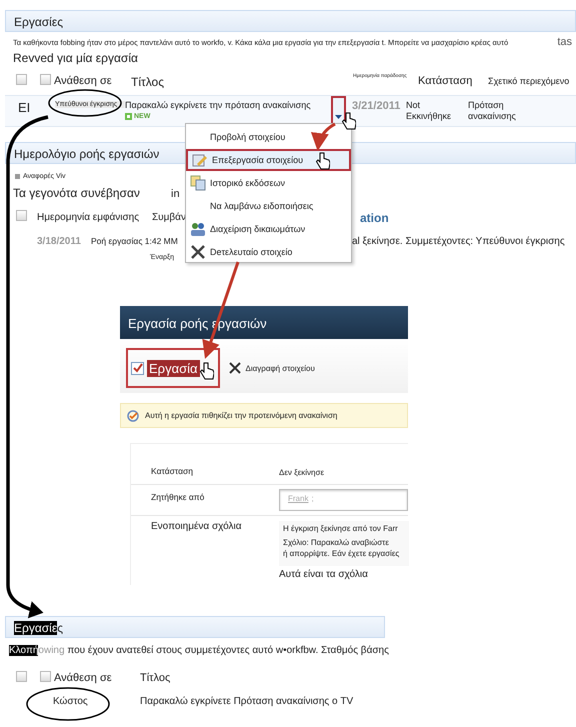 The image size is (576, 727). I want to click on field-label: Ενοποιημένα σχόλια, so click(196, 527).